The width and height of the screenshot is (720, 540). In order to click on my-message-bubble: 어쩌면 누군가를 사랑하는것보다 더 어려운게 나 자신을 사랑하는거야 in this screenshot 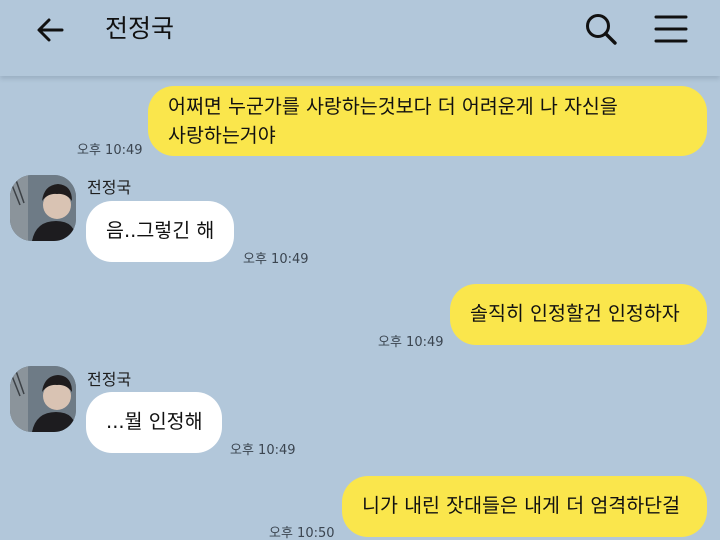, I will do `click(427, 121)`.